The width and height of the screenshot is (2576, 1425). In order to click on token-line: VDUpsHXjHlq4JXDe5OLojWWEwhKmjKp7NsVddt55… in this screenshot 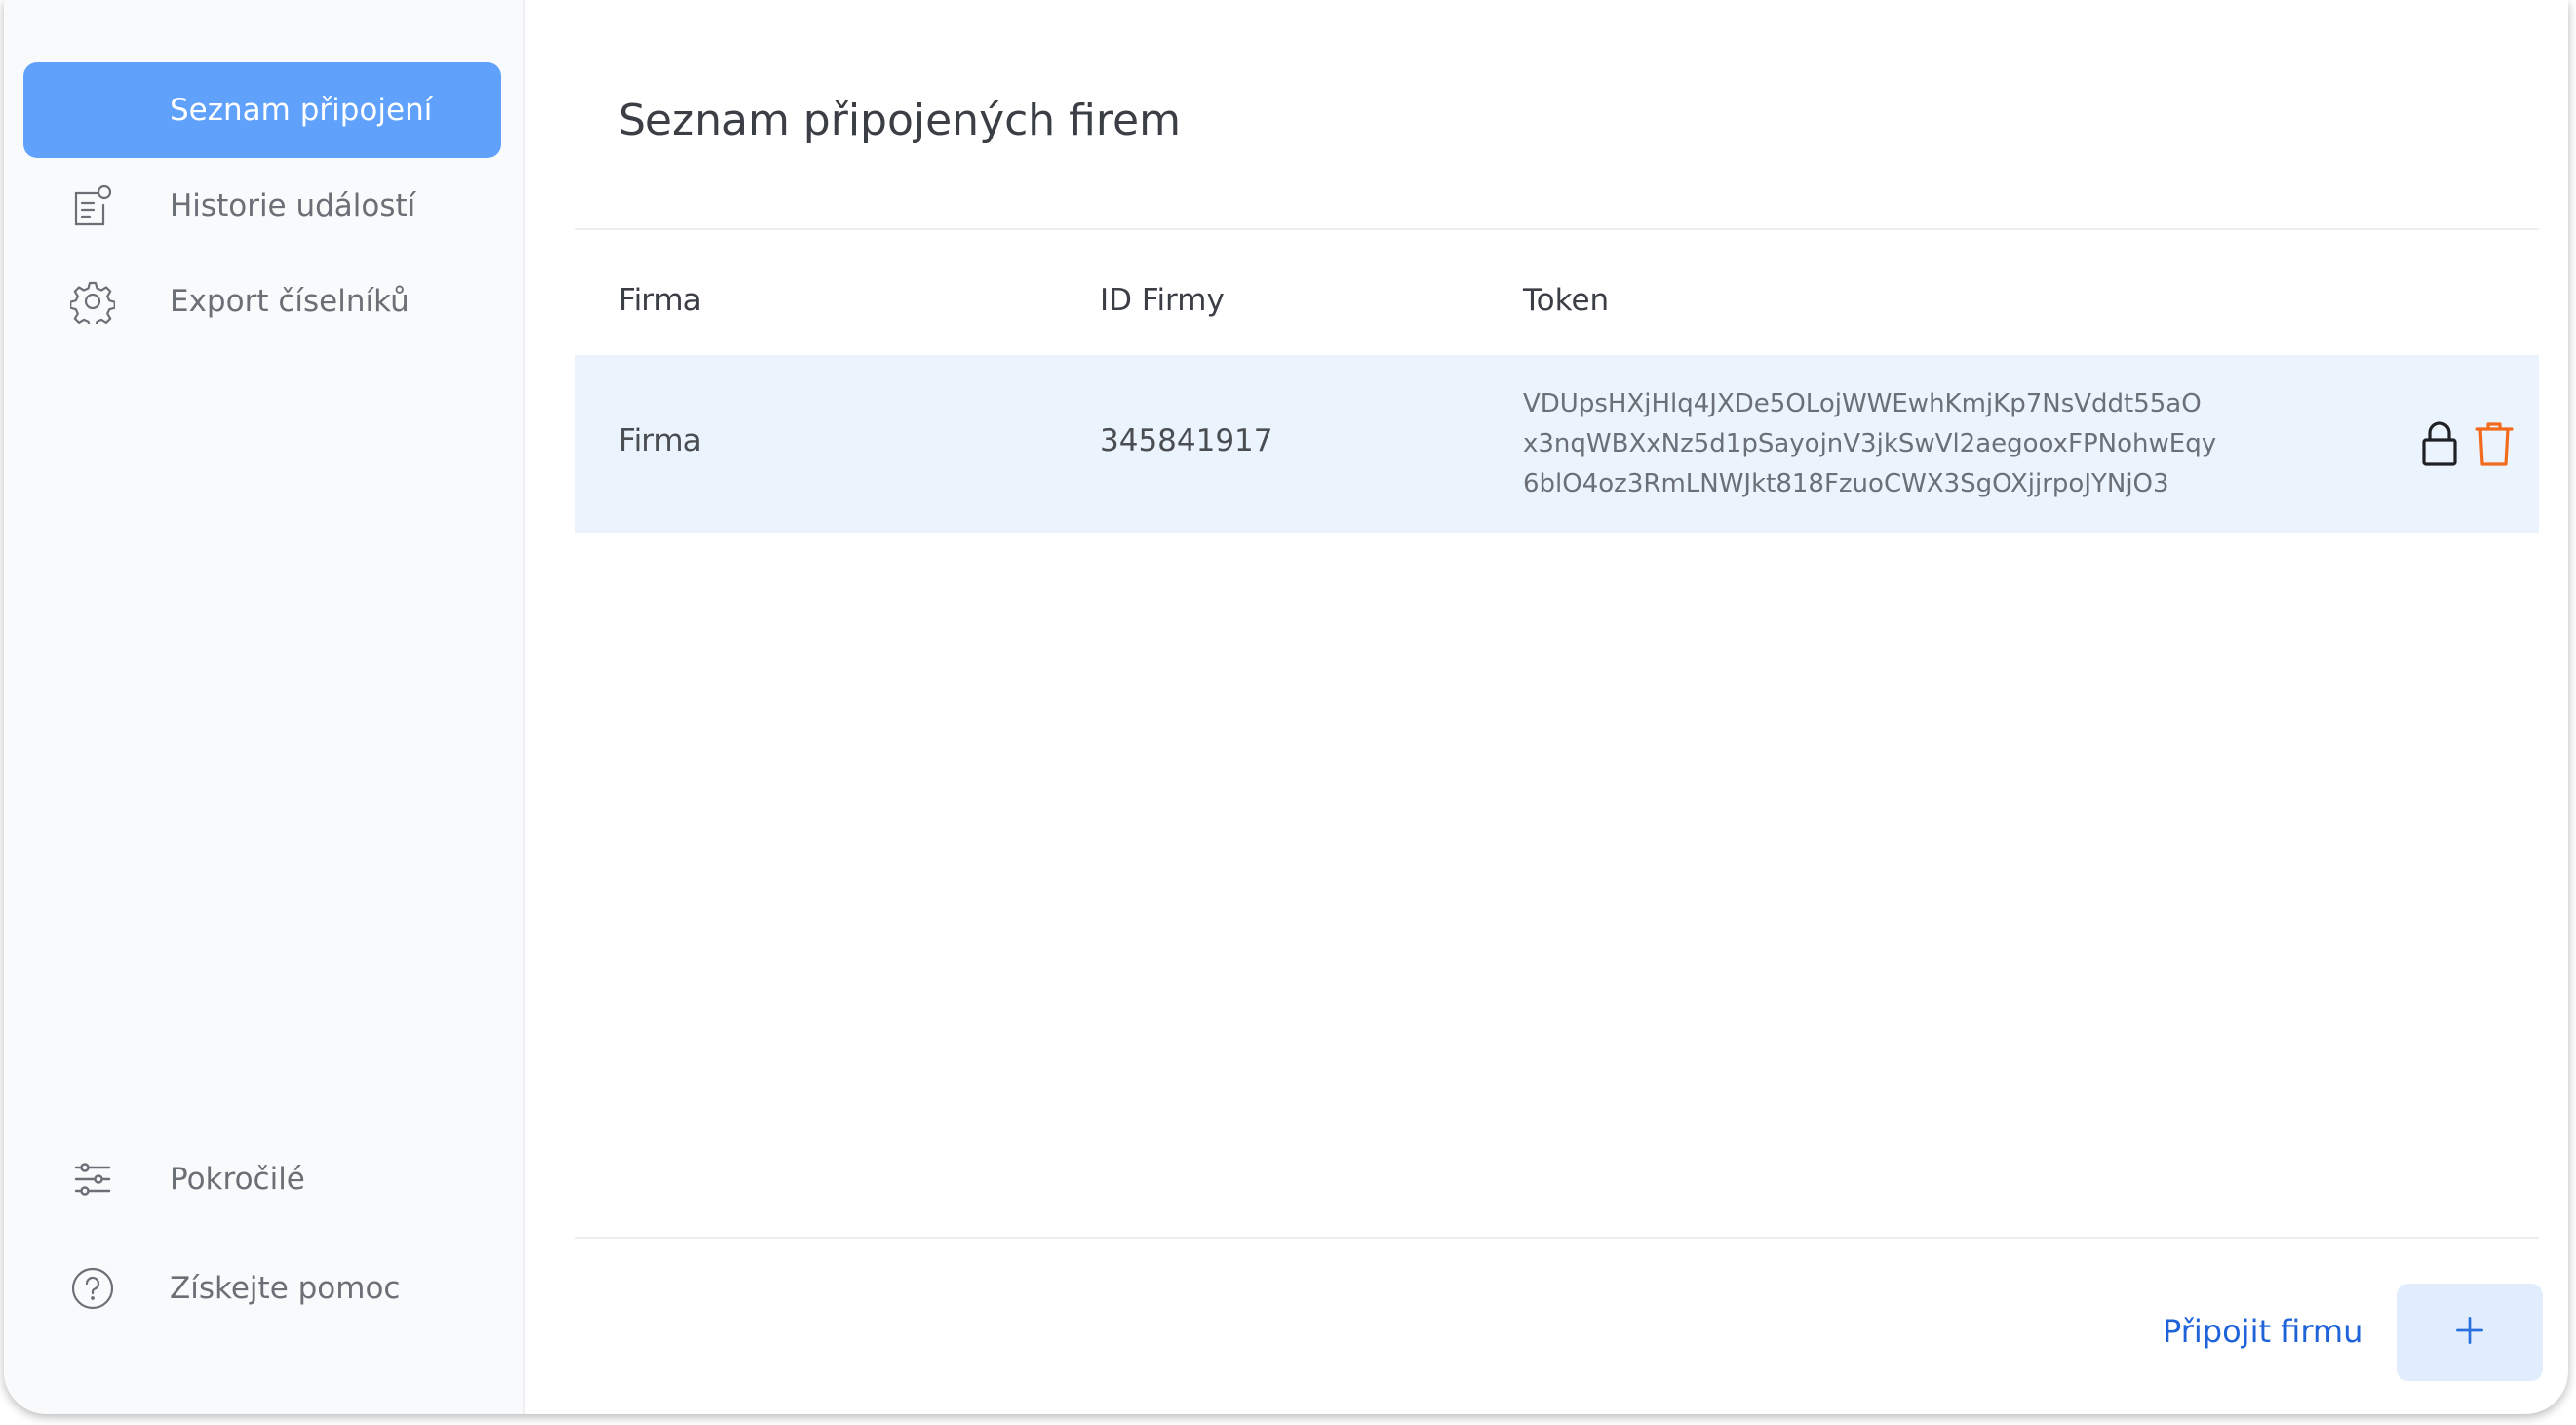, I will do `click(1862, 403)`.